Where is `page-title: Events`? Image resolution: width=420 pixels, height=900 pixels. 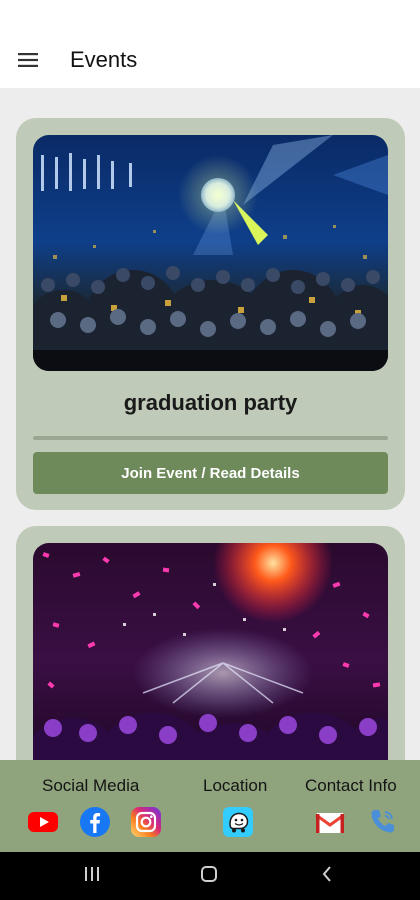 page-title: Events is located at coordinates (104, 59).